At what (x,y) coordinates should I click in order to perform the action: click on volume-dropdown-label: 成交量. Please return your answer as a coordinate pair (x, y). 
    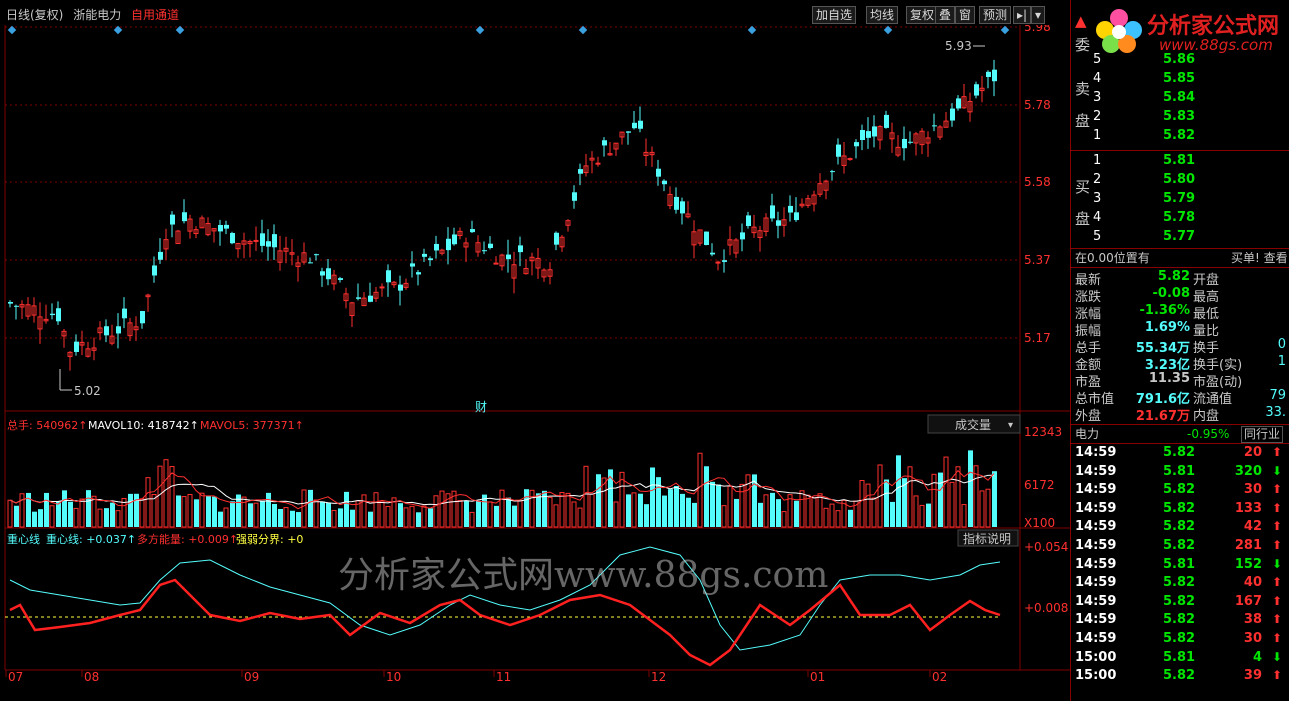
    Looking at the image, I should click on (973, 424).